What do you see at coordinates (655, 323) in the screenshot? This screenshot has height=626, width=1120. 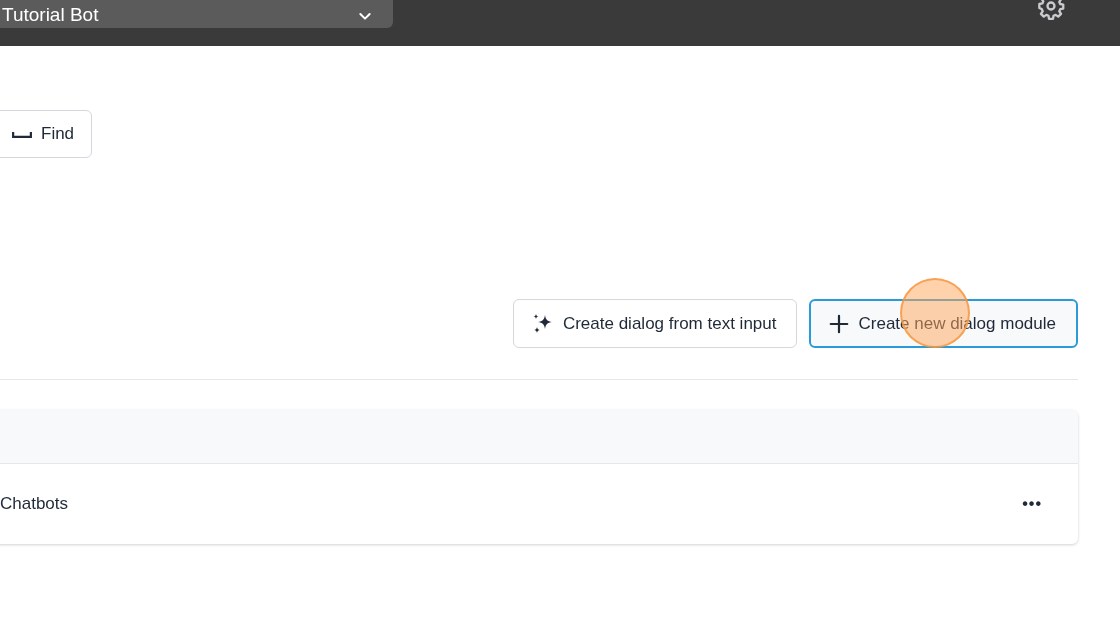 I see `action-button: Create dialog from text input` at bounding box center [655, 323].